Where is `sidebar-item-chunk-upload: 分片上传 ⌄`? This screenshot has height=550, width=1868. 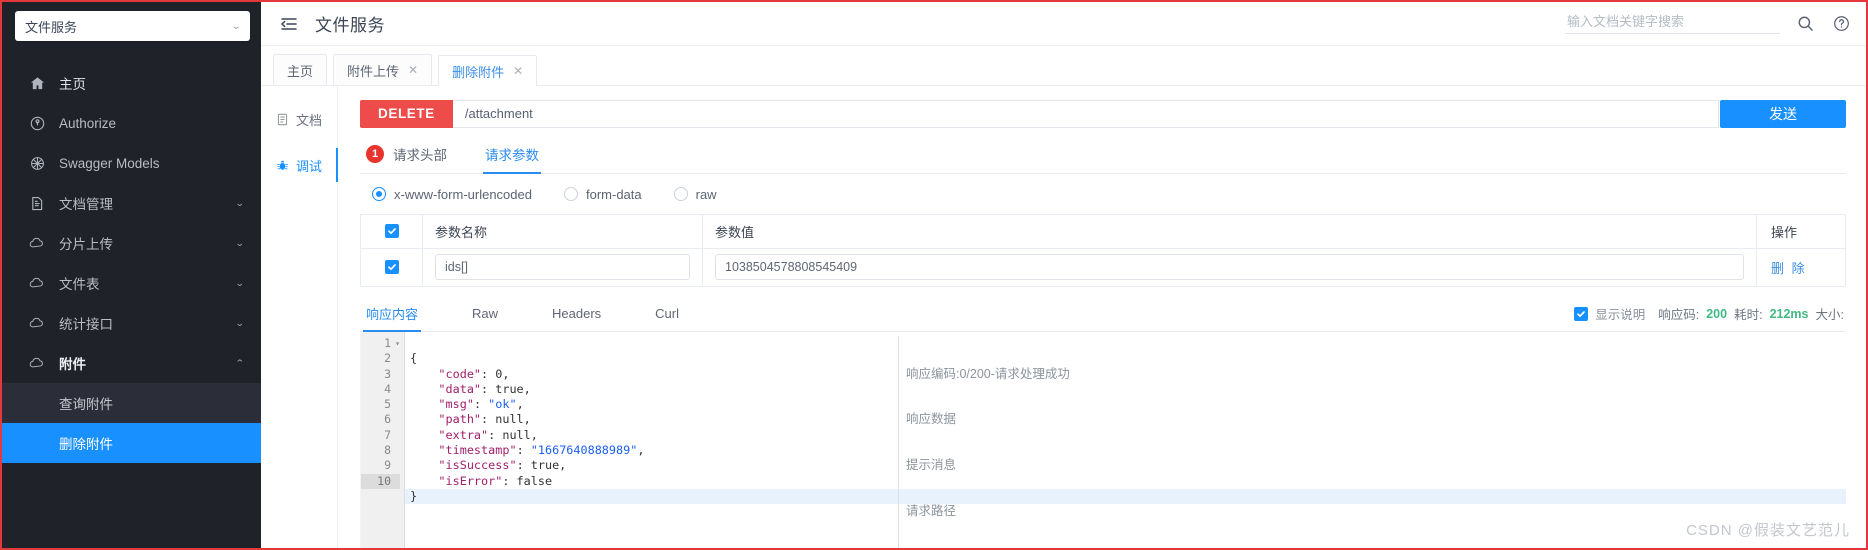
sidebar-item-chunk-upload: 分片上传 ⌄ is located at coordinates (131, 243).